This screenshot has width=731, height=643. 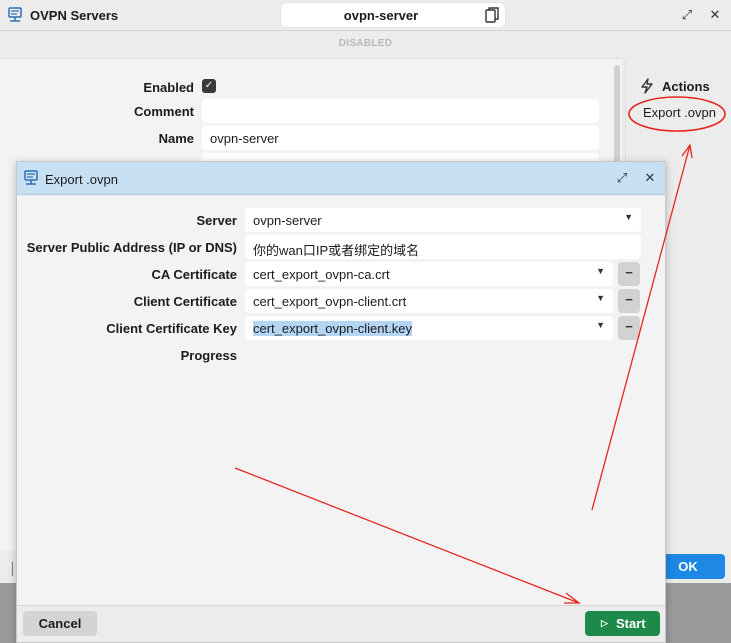 What do you see at coordinates (492, 15) in the screenshot?
I see `copy-icon` at bounding box center [492, 15].